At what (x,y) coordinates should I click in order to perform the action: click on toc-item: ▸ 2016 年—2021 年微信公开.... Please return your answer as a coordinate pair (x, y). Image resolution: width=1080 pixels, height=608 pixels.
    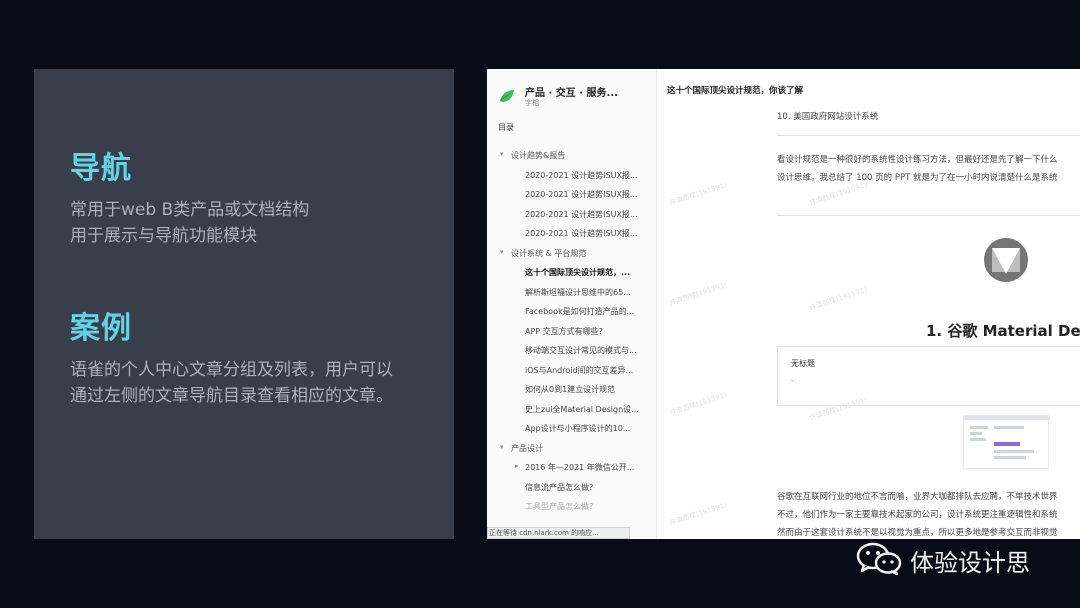
    Looking at the image, I should click on (572, 469).